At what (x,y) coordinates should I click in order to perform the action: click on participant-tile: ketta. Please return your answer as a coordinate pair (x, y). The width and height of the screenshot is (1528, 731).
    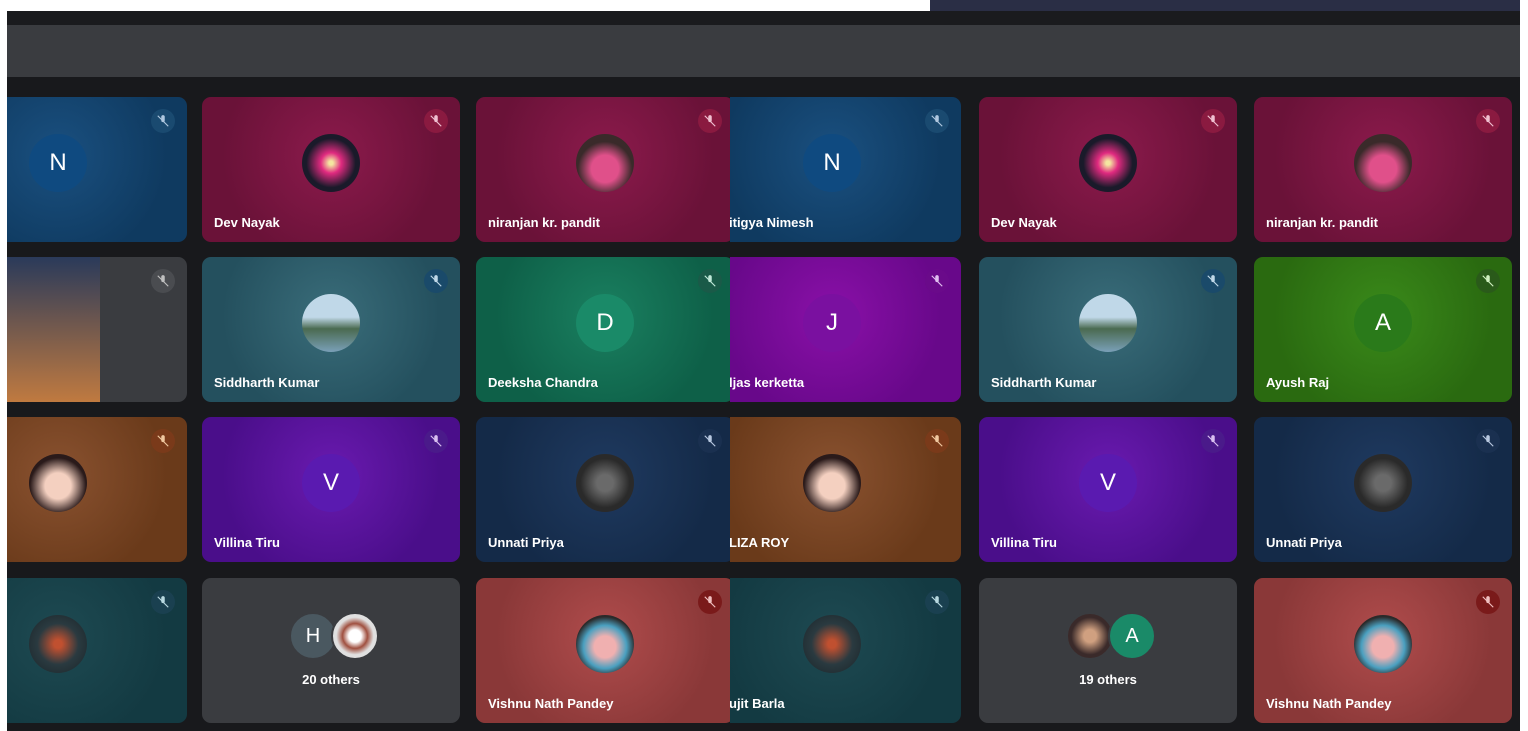
    Looking at the image, I should click on (97, 329).